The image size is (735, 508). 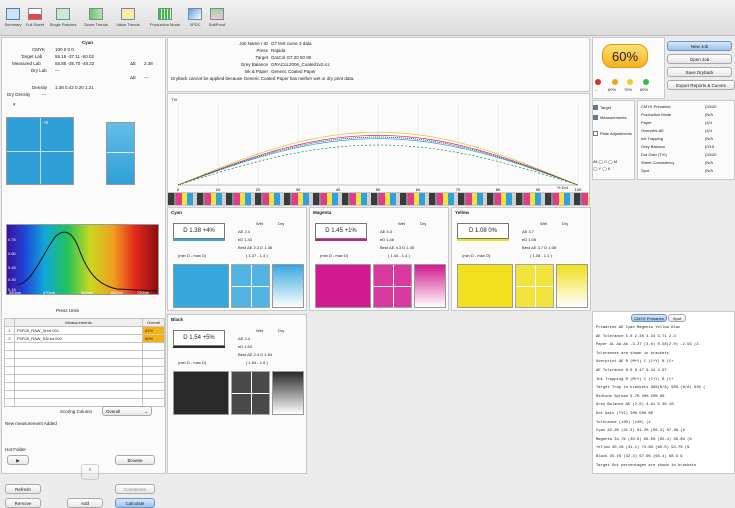 I want to click on add-button: Add, so click(x=85, y=503).